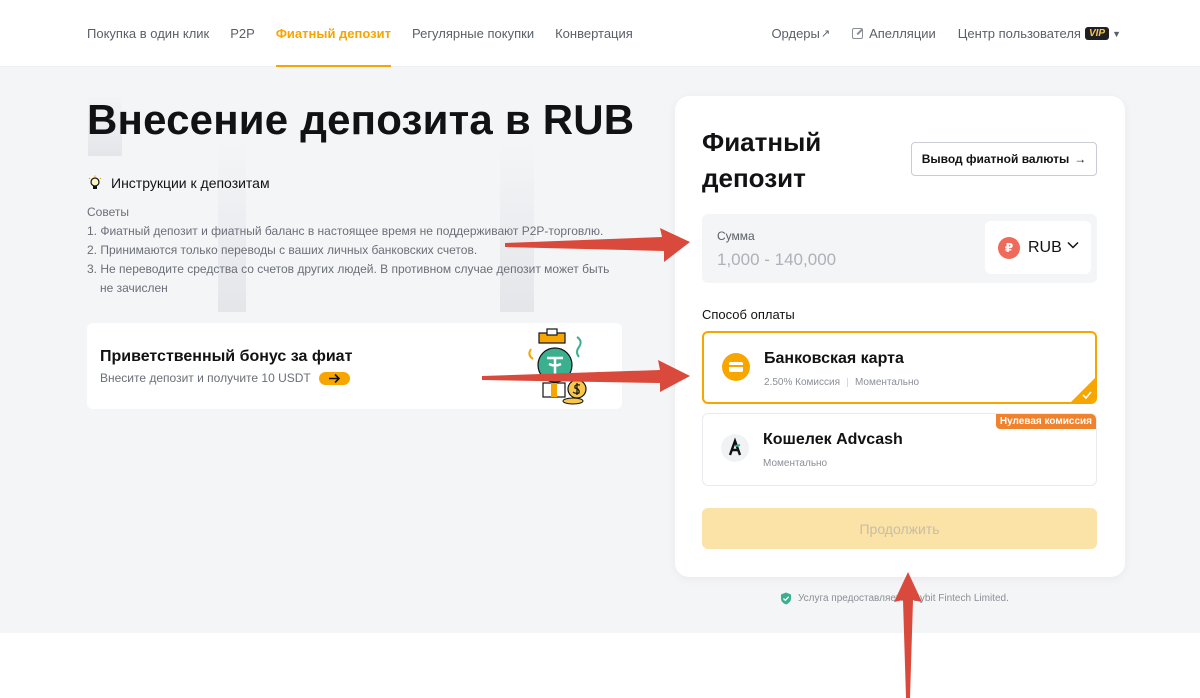  I want to click on user-center-menu: Центр пользователя VIP ▼, so click(1039, 33).